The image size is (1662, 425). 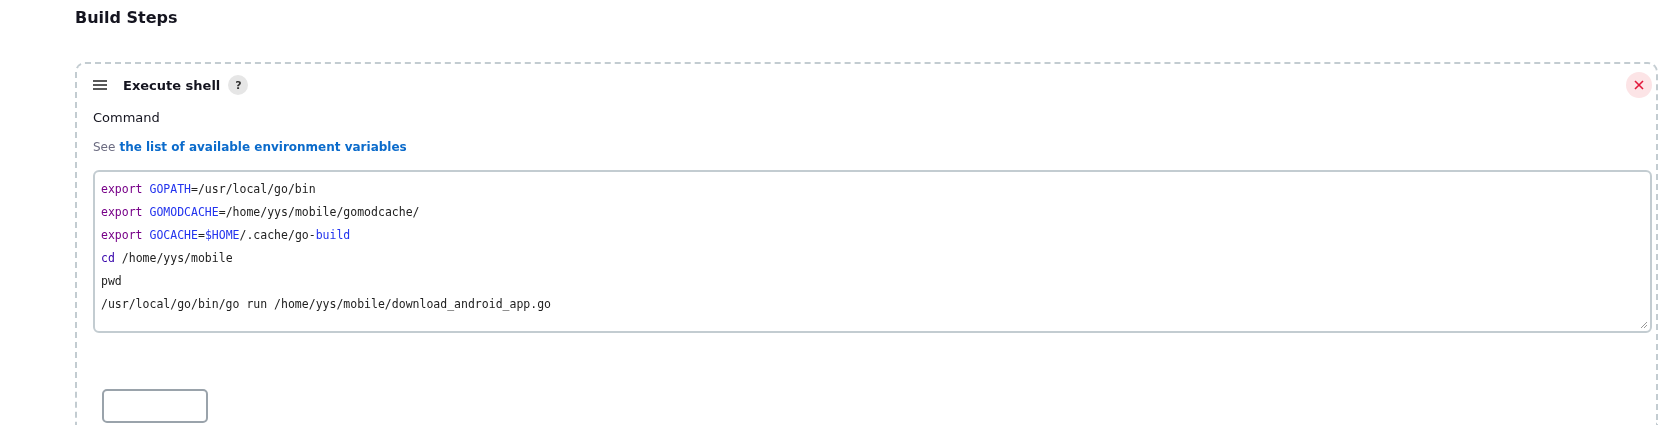 I want to click on code-line: export GOPATH=/usr/local/go/bin, so click(x=209, y=189).